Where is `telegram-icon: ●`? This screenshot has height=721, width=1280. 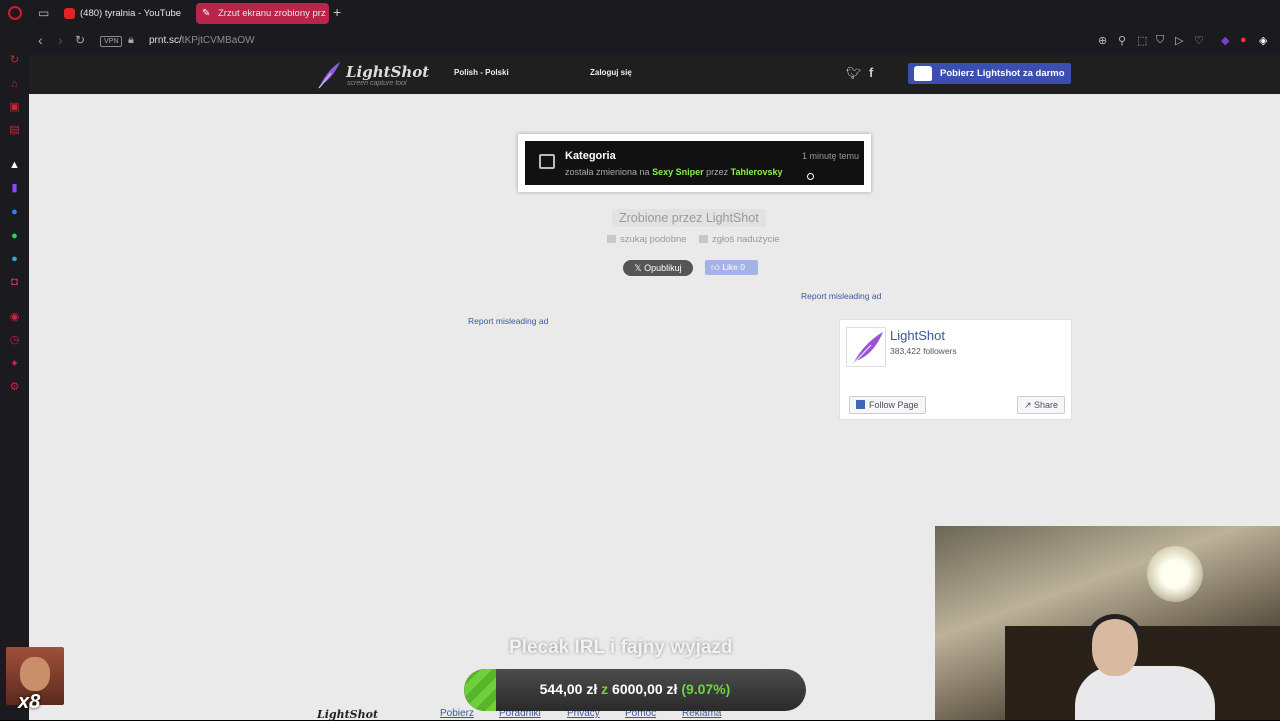
telegram-icon: ● is located at coordinates (14, 259).